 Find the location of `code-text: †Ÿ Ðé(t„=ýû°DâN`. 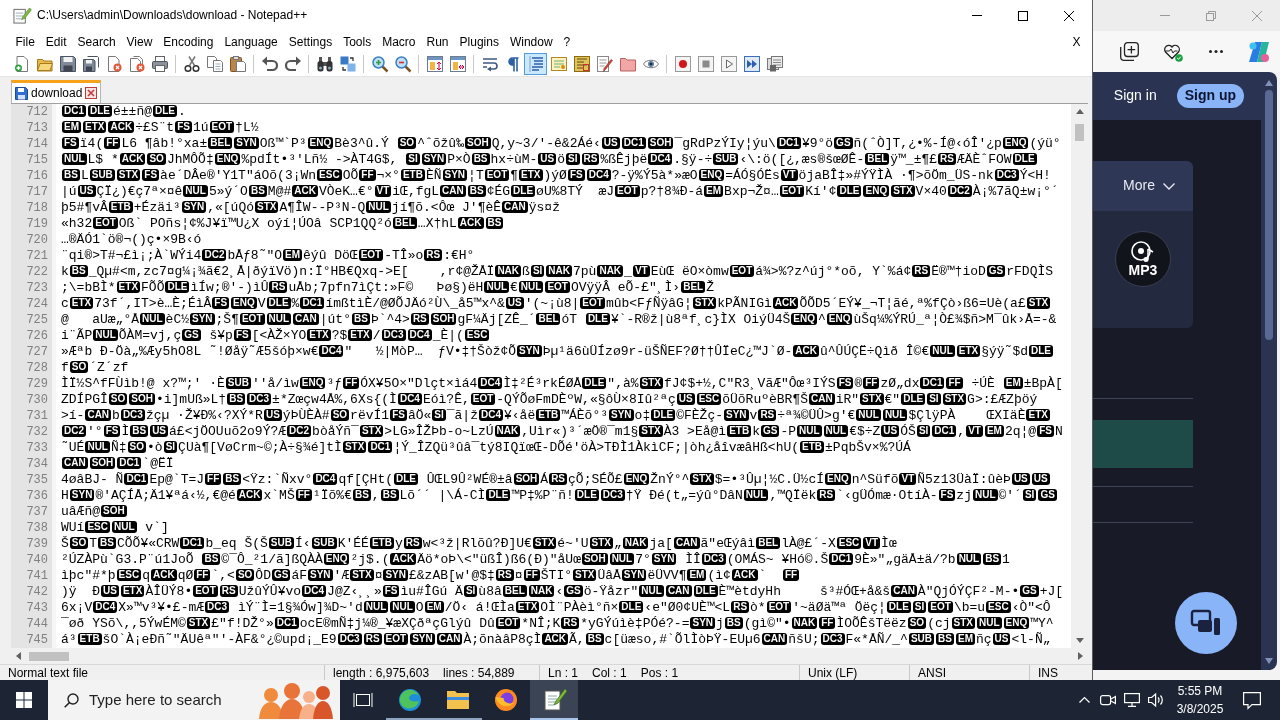

code-text: †Ÿ Ðé(t„=ýû°DâN is located at coordinates (684, 495).